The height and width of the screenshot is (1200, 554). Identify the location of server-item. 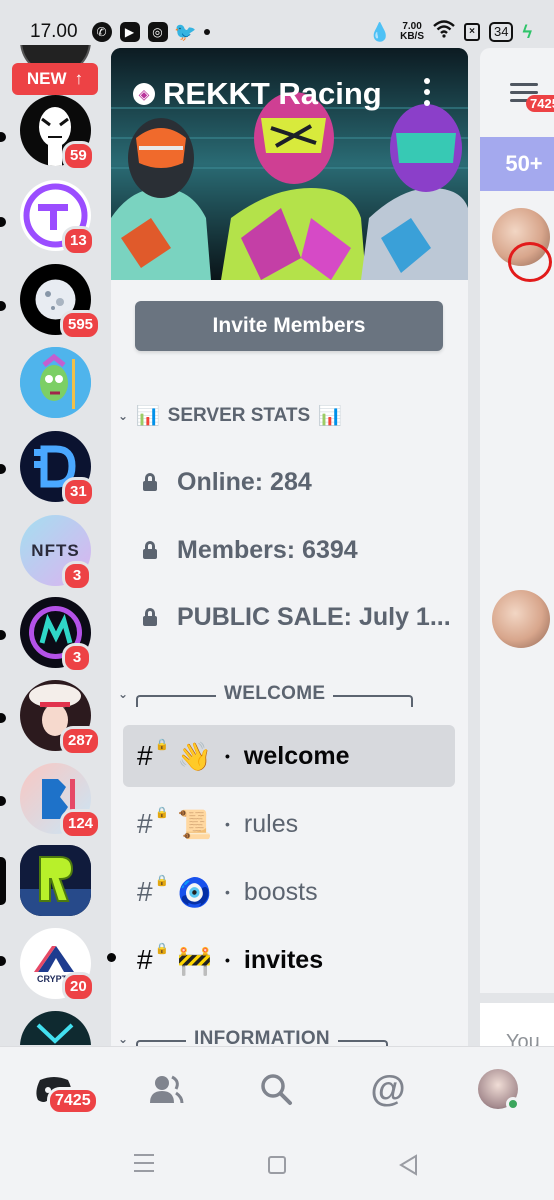
(56, 387).